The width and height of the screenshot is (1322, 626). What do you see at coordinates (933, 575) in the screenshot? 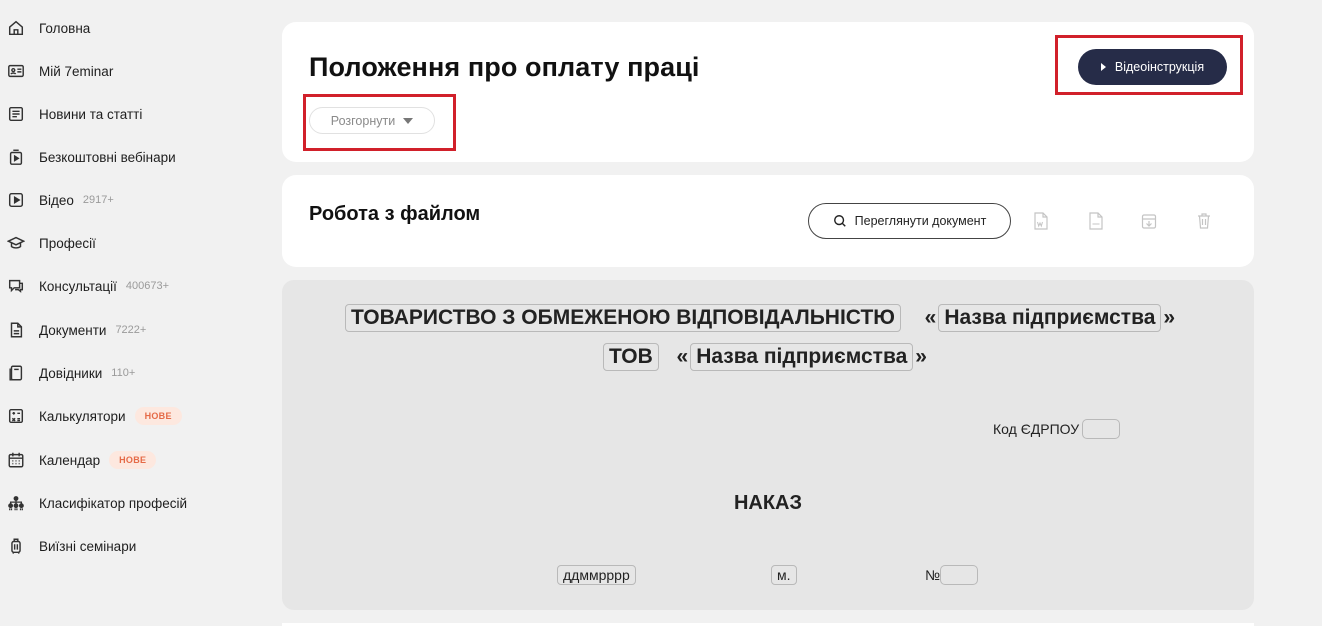
I see `number-label: №` at bounding box center [933, 575].